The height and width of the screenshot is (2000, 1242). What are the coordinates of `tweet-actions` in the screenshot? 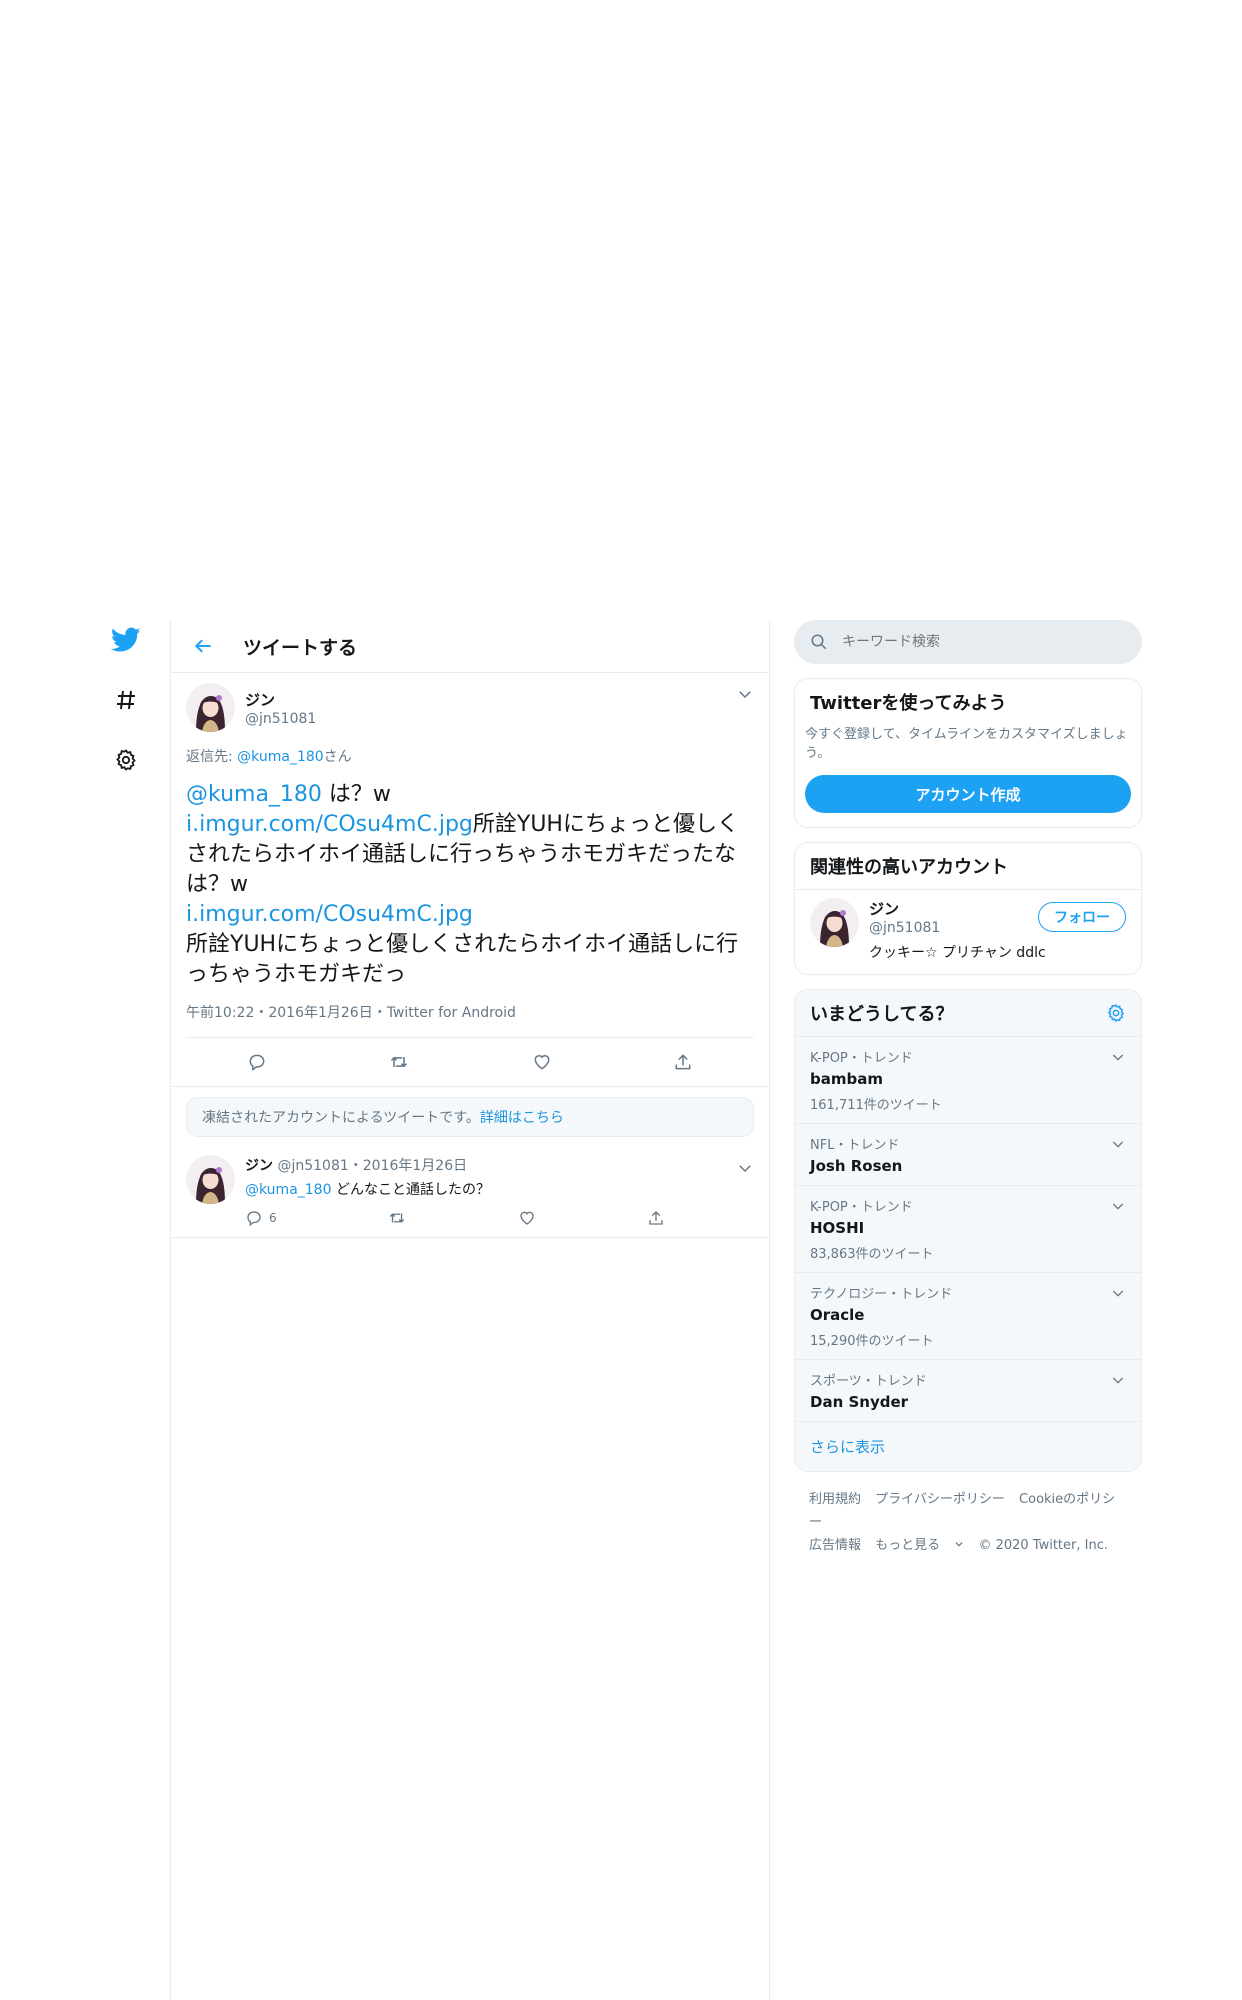 It's located at (470, 1062).